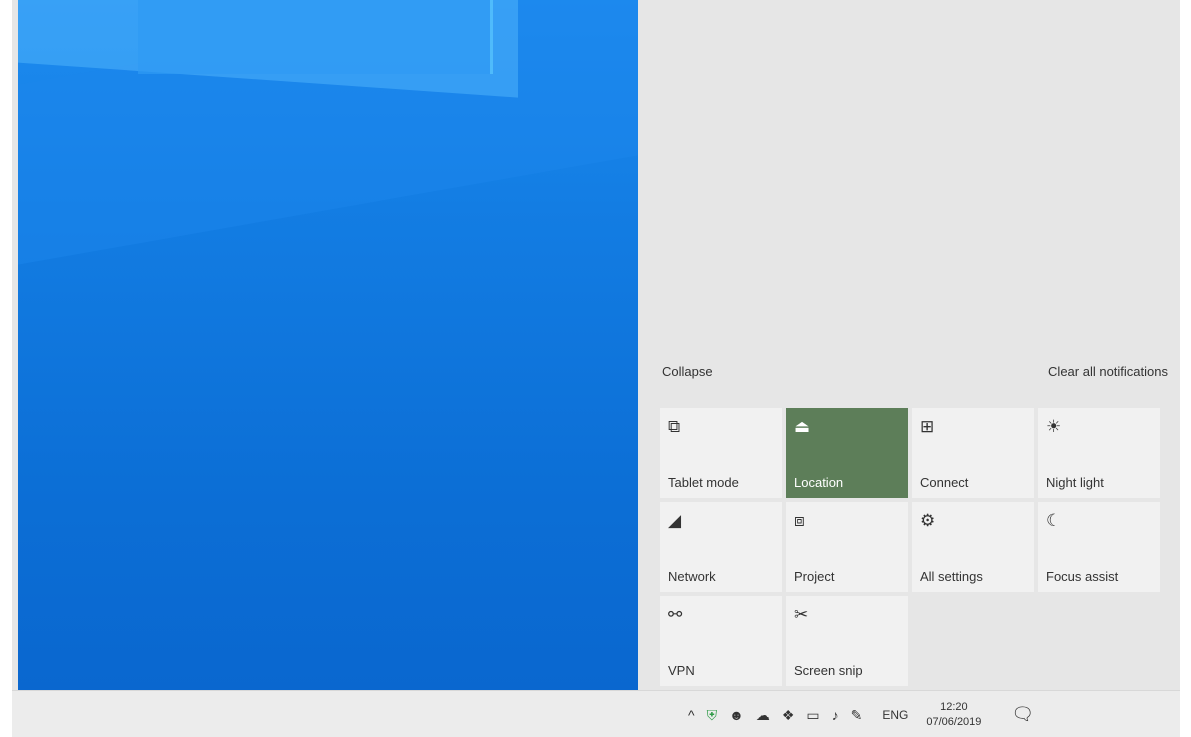 The width and height of the screenshot is (1191, 737). I want to click on security-shield-icon: ⛨, so click(712, 715).